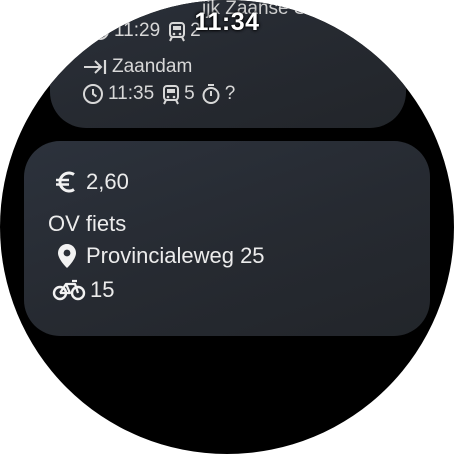  I want to click on bike-title: OV fiets, so click(87, 223).